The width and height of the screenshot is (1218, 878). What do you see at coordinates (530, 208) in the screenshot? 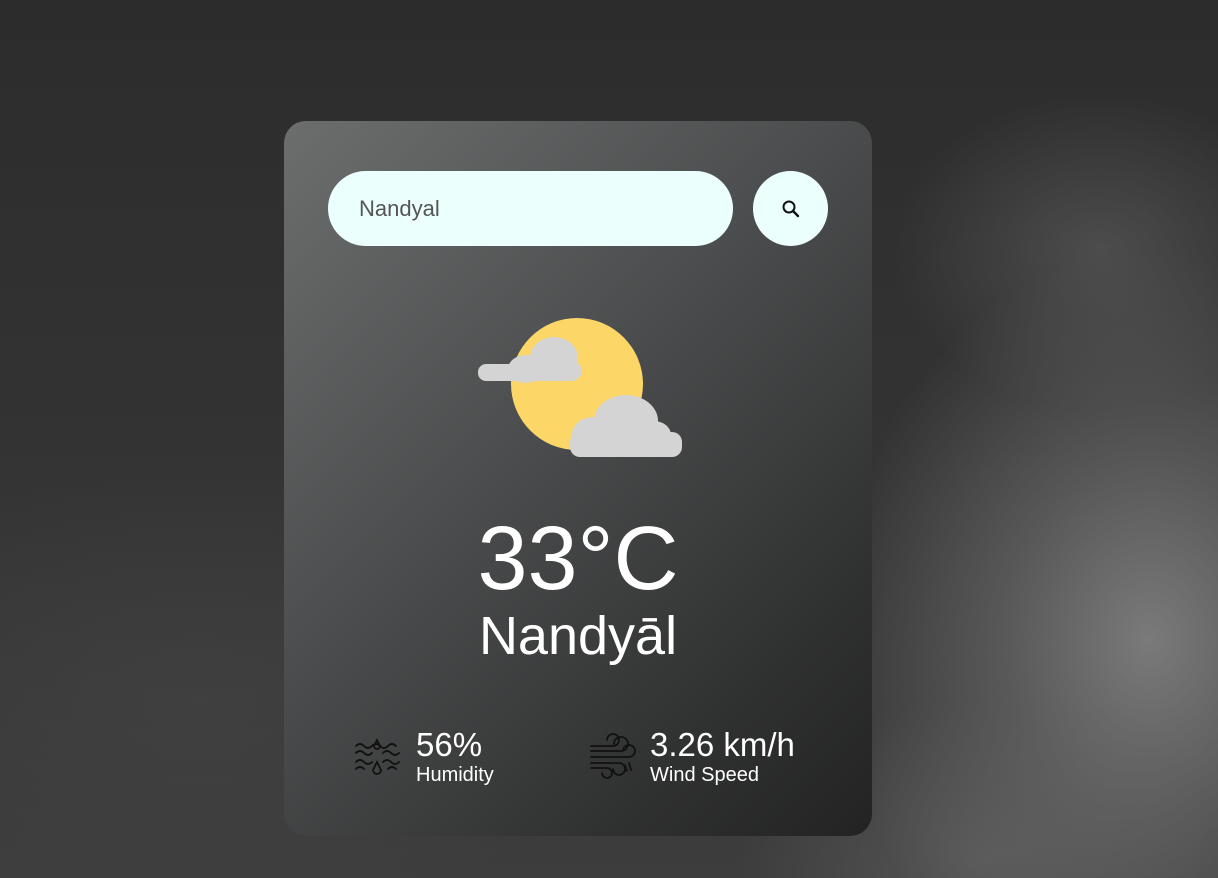
I see `search-input` at bounding box center [530, 208].